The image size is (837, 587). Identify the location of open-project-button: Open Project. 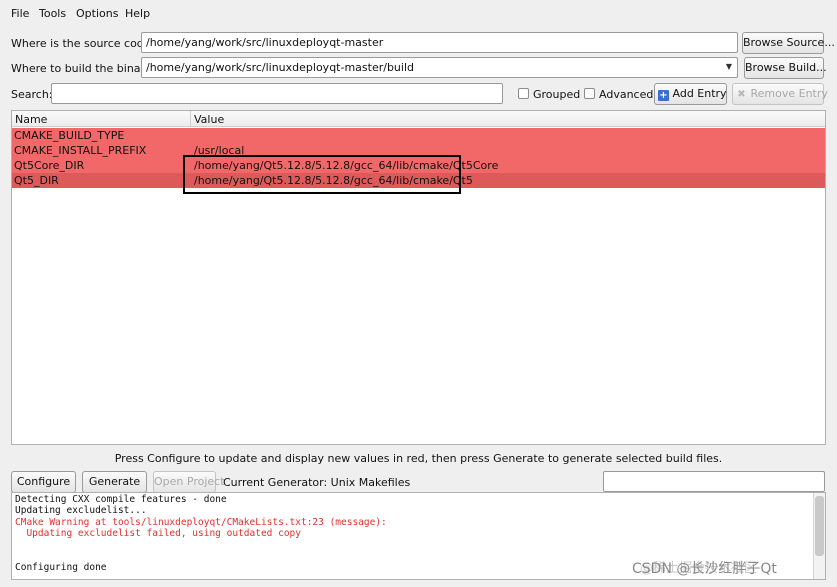
(189, 482).